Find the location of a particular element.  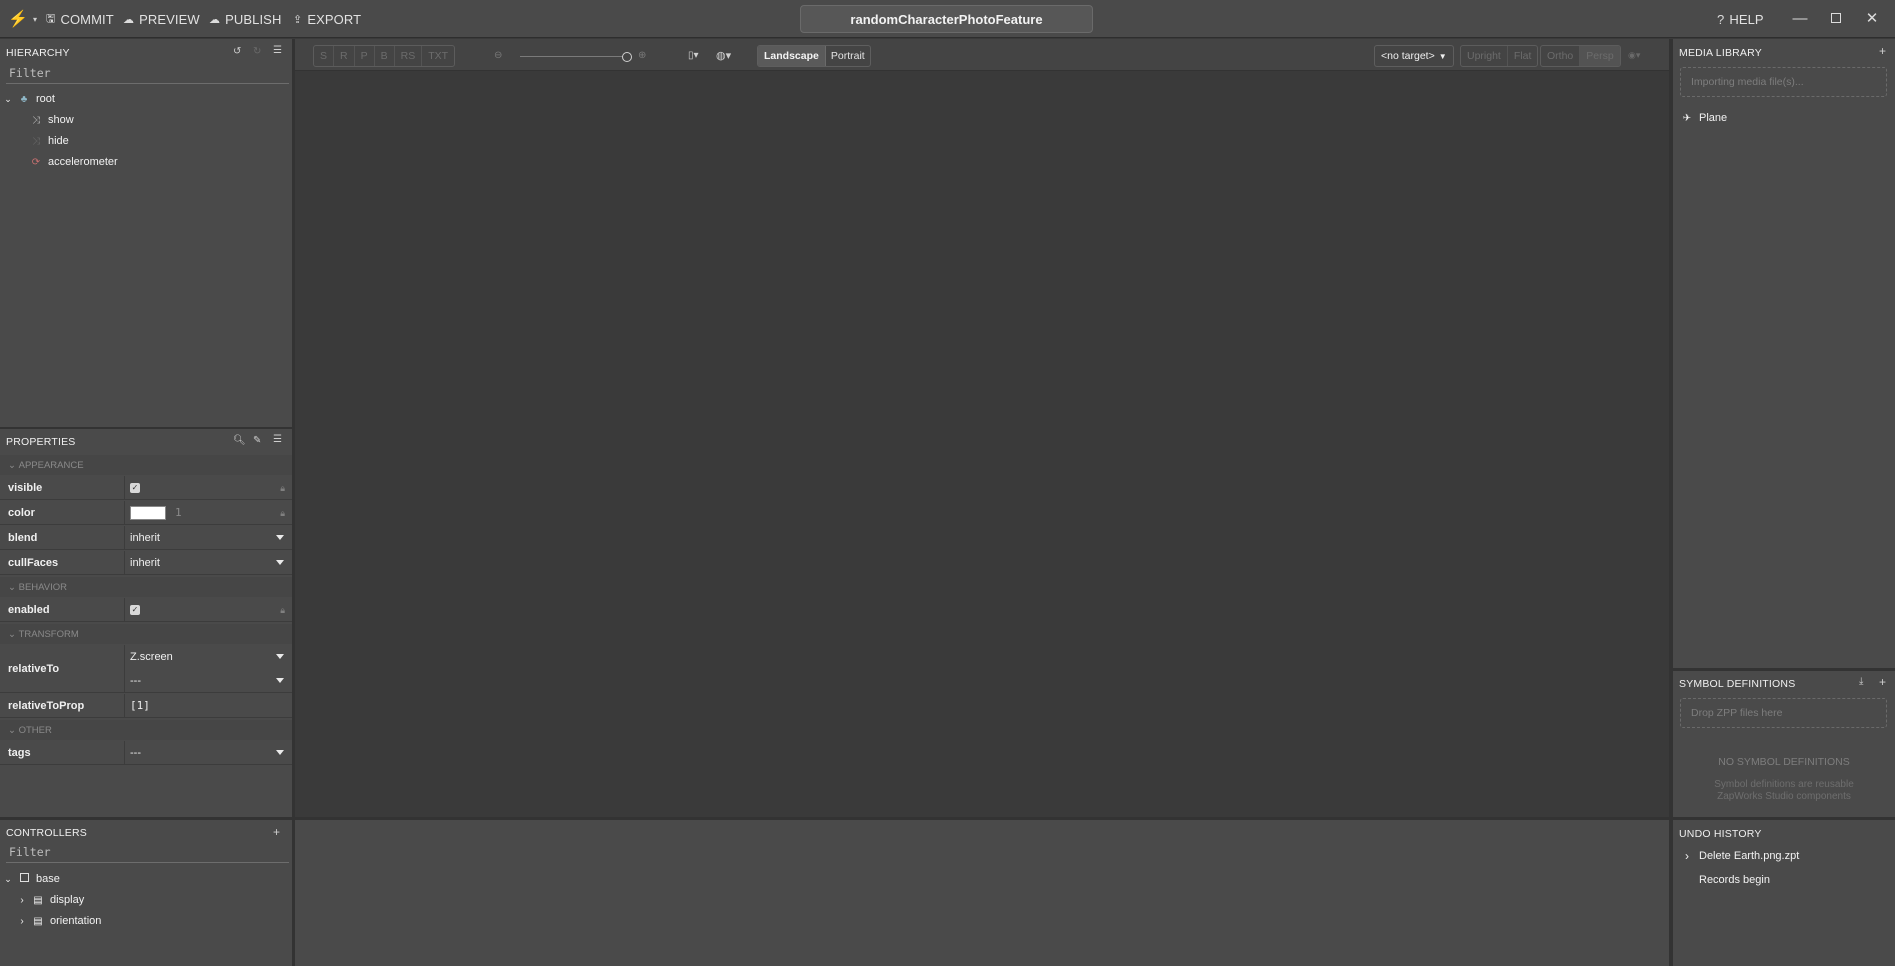

export-button: ⇪ EXPORT is located at coordinates (327, 19).